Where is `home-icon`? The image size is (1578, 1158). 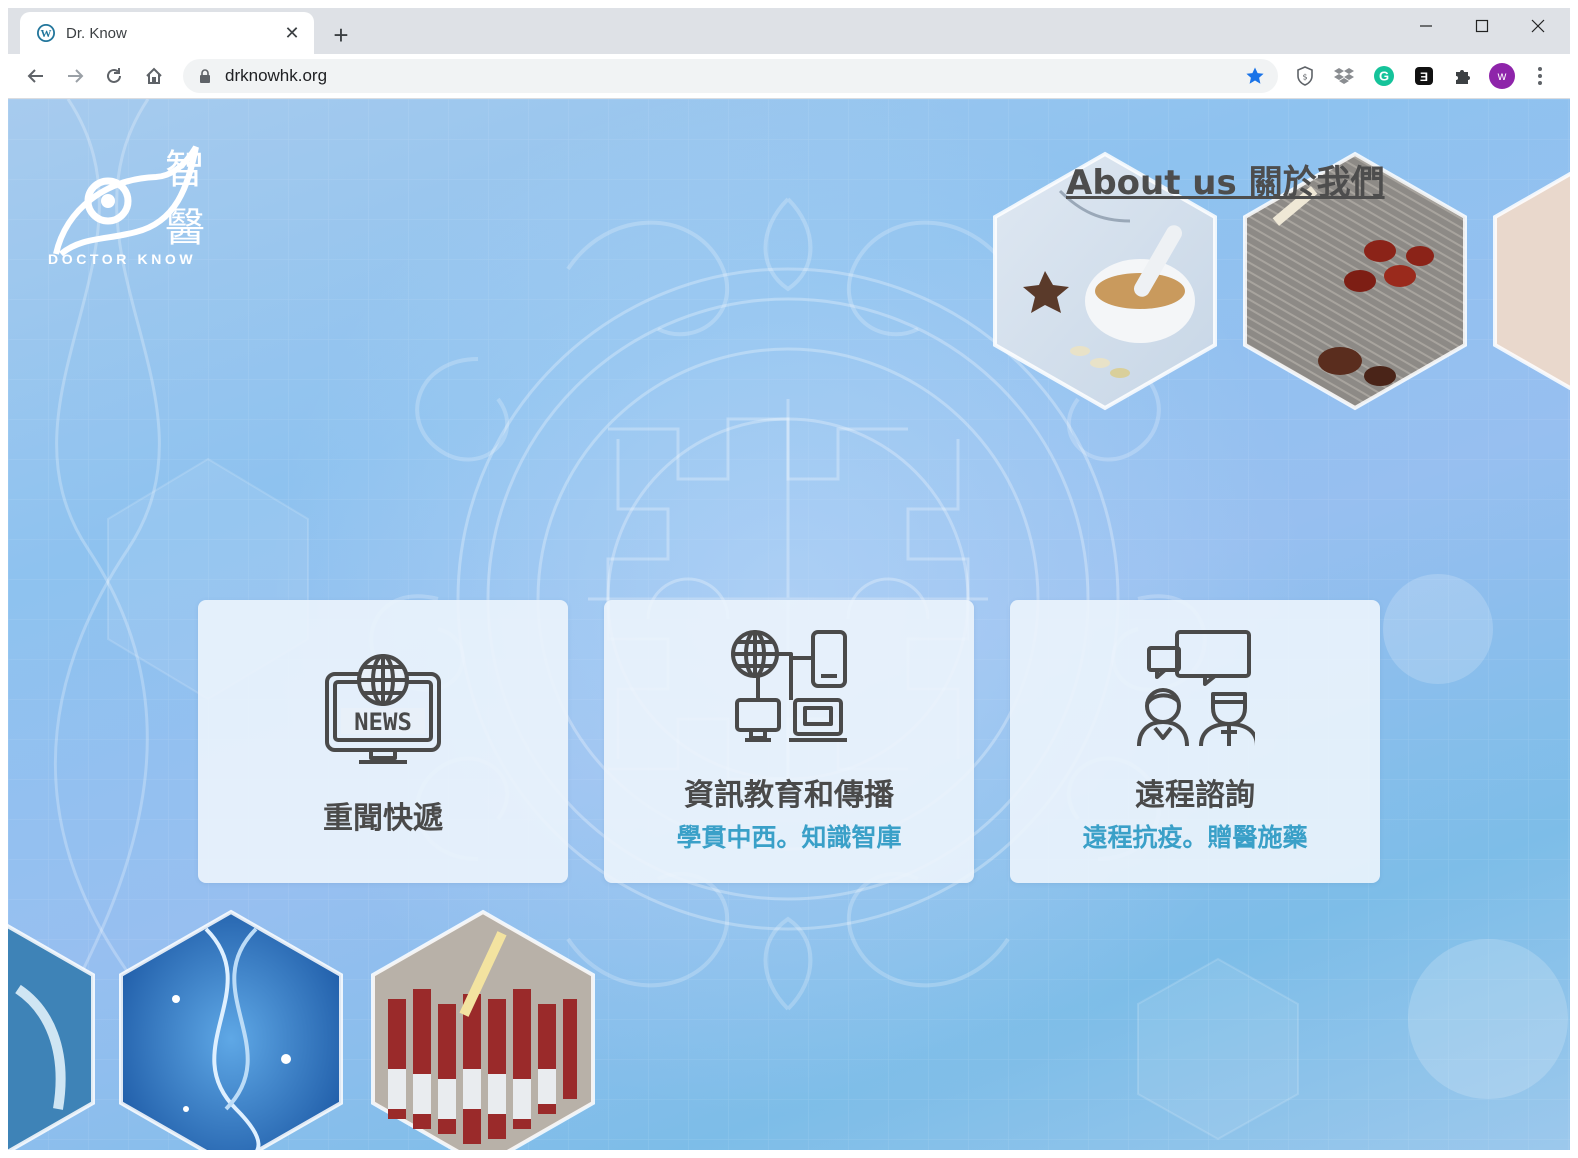
home-icon is located at coordinates (154, 76).